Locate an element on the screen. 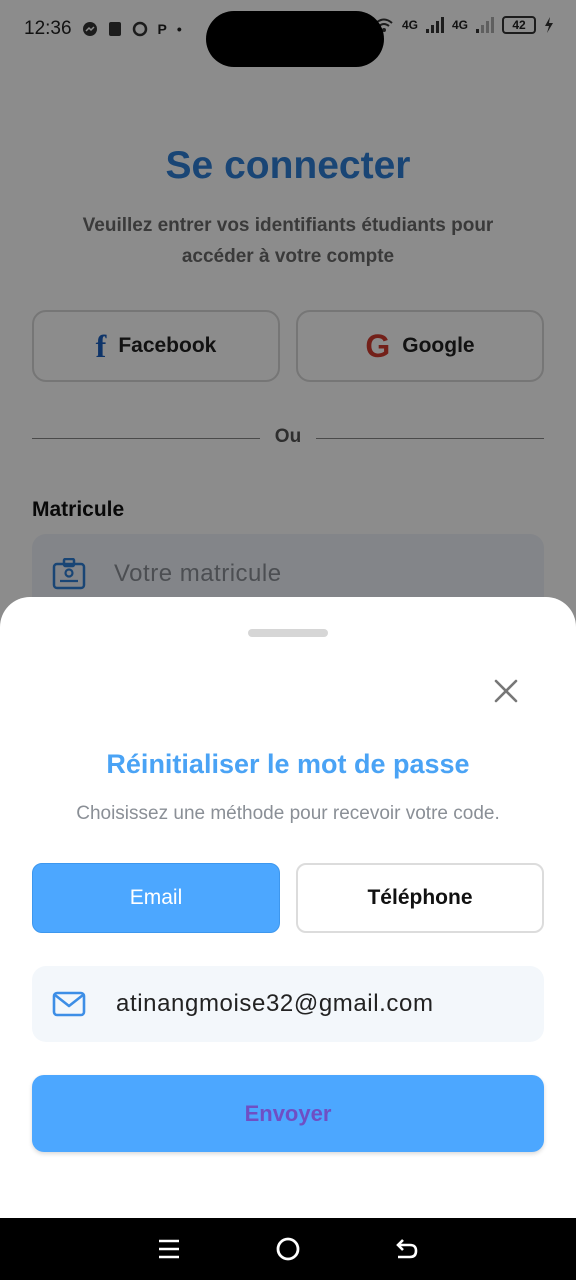 The width and height of the screenshot is (576, 1280). back-arrow-icon is located at coordinates (406, 1249).